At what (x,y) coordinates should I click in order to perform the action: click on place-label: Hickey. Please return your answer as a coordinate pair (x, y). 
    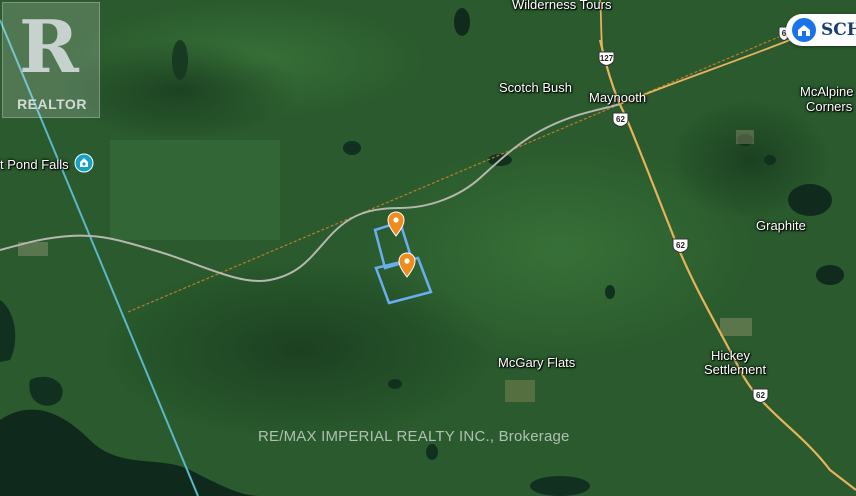
    Looking at the image, I should click on (731, 355).